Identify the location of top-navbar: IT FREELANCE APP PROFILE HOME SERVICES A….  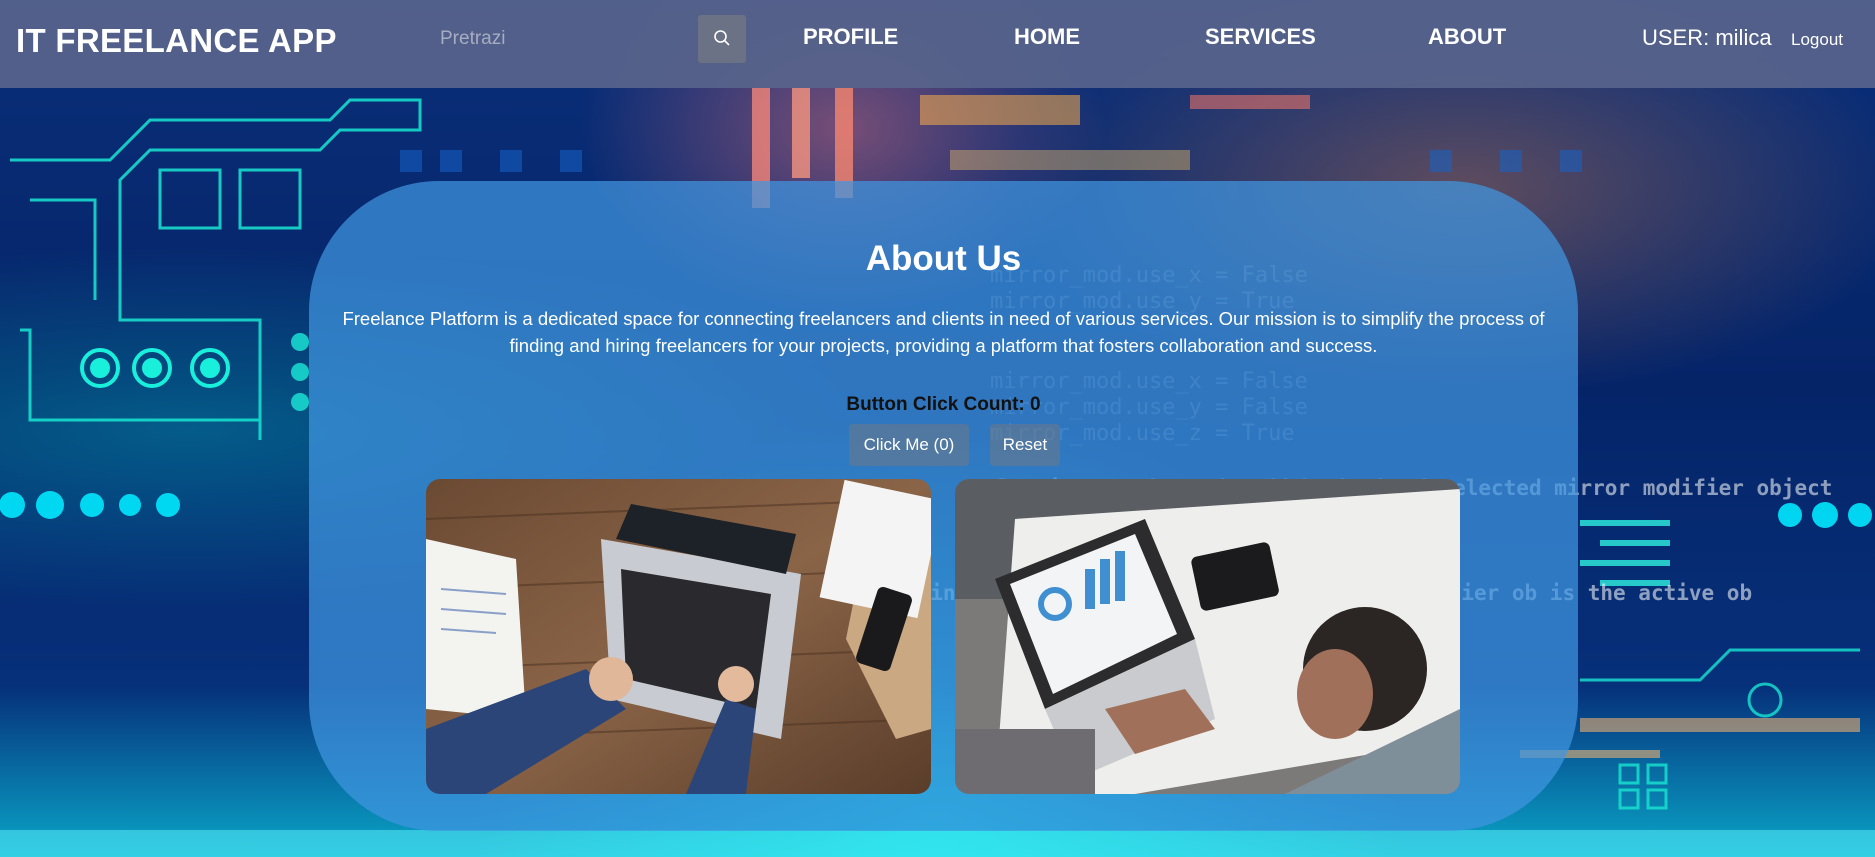
(937, 44).